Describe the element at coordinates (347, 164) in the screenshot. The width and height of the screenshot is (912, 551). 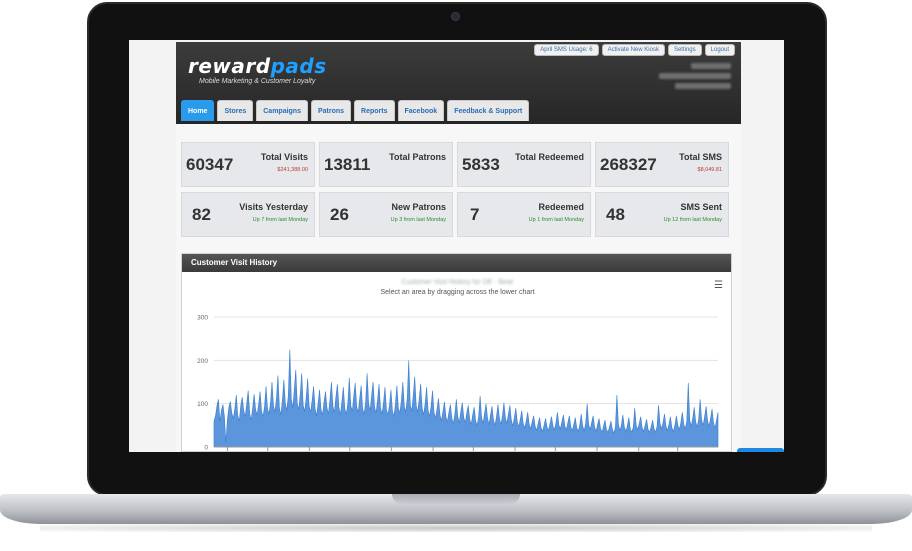
I see `stat-value: 13811` at that location.